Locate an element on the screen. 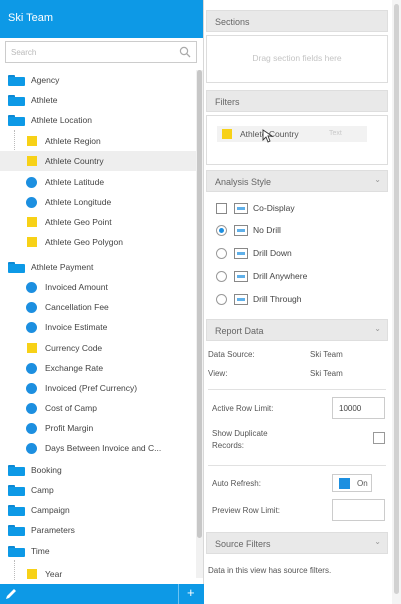  tree-field: Currency Code is located at coordinates (98, 348).